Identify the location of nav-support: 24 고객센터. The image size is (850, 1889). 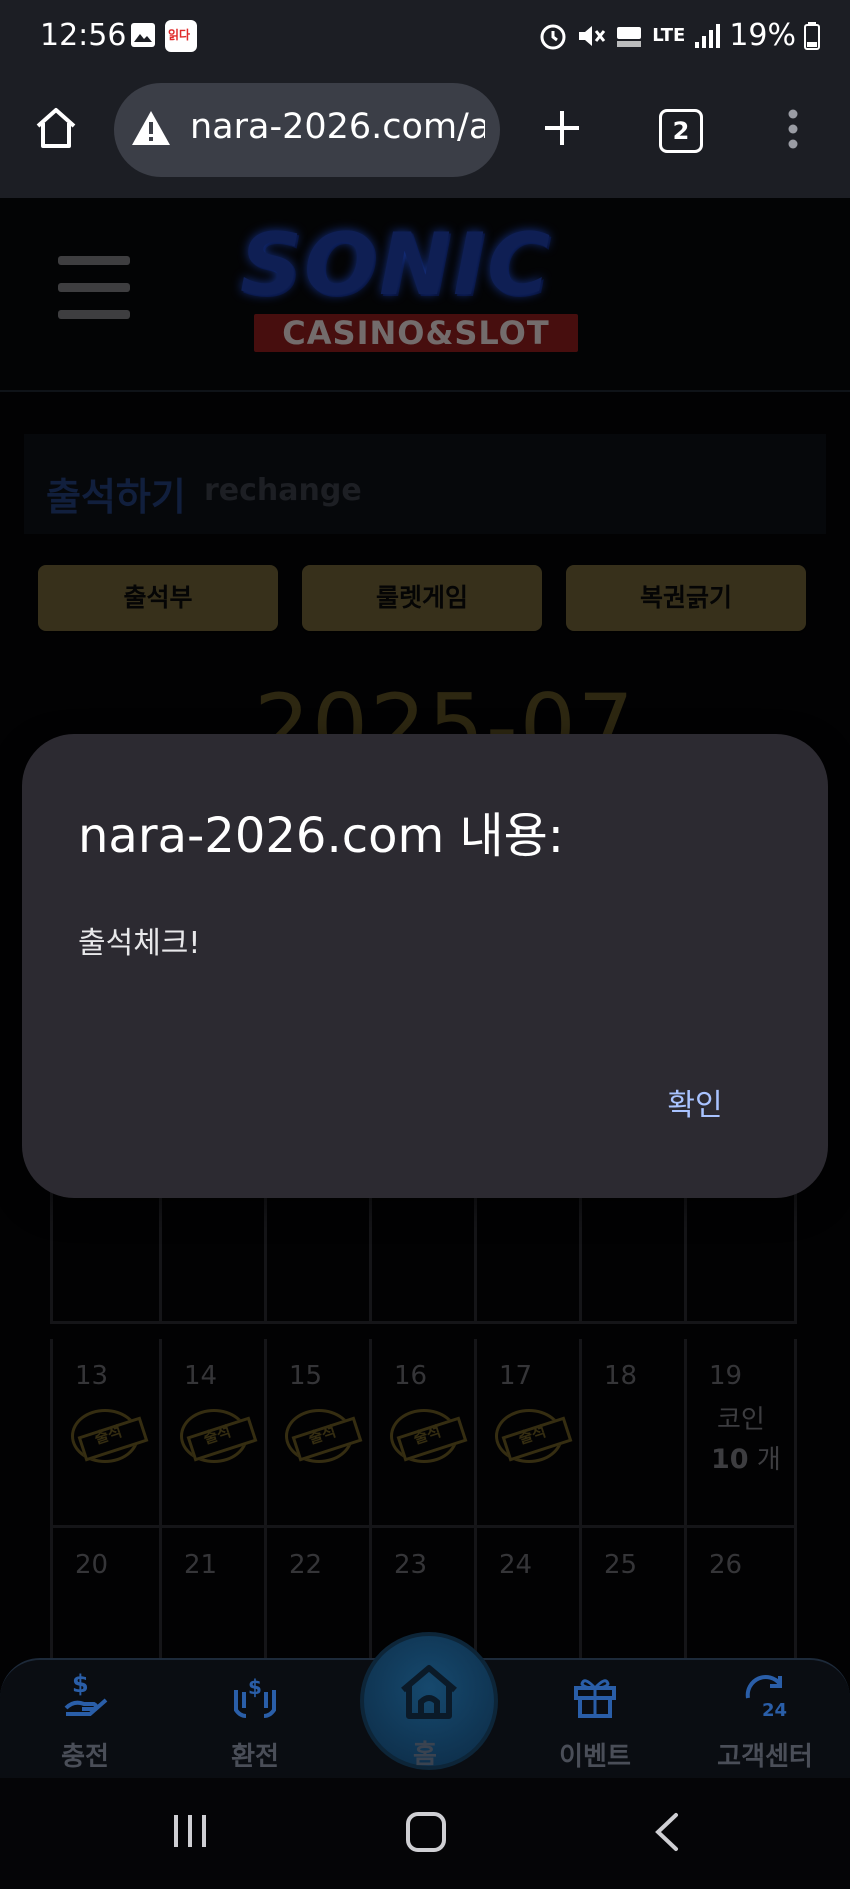
(765, 1719).